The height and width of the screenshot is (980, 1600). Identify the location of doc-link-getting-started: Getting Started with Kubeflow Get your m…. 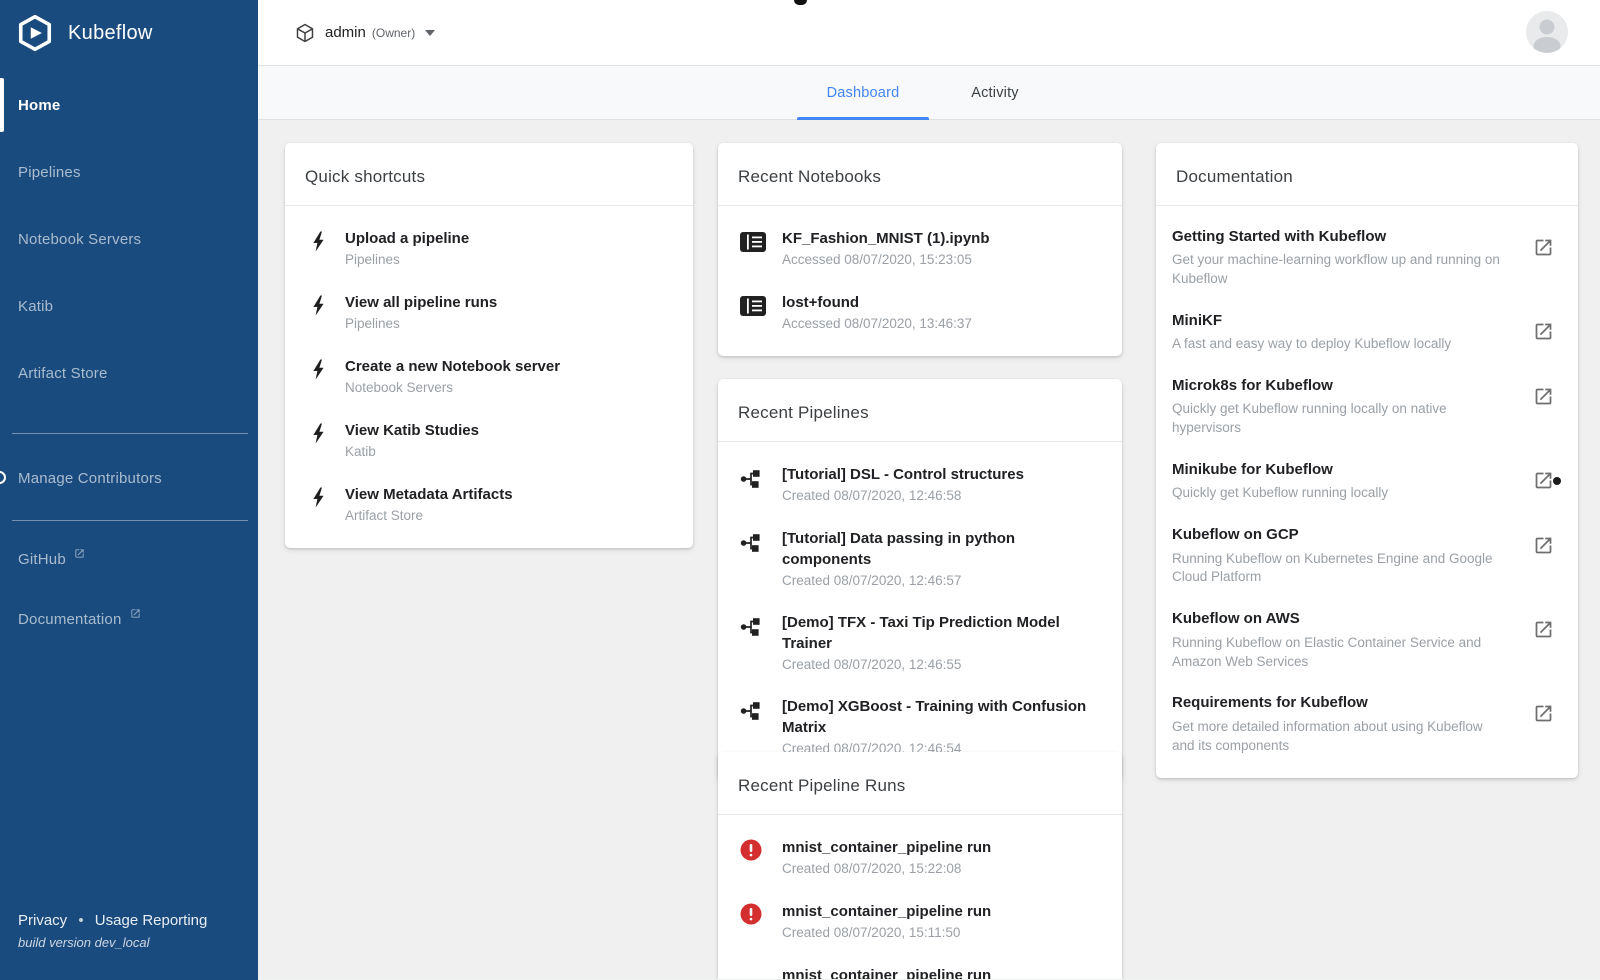
(1367, 258).